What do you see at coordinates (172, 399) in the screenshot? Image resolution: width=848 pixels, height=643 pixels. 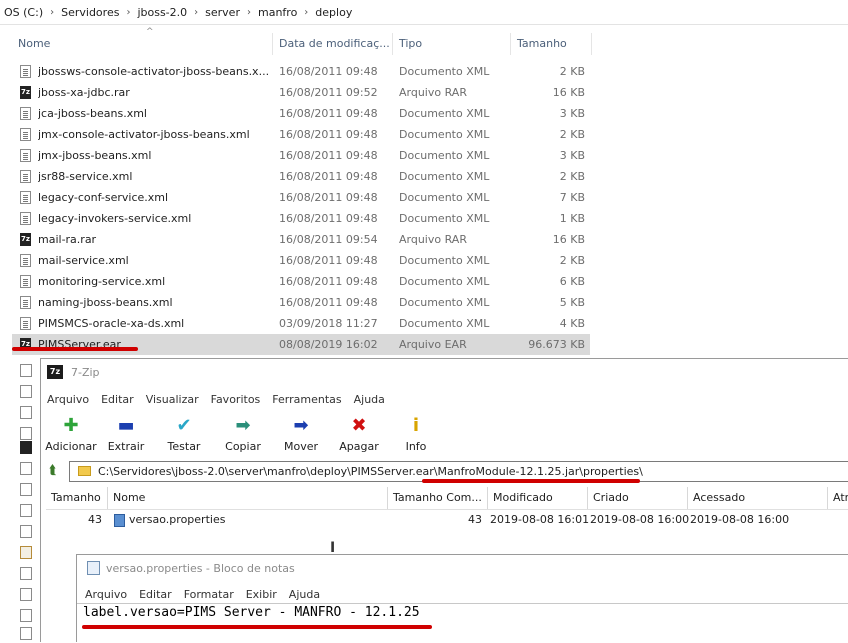 I see `menu-item-visualizar: Visualizar` at bounding box center [172, 399].